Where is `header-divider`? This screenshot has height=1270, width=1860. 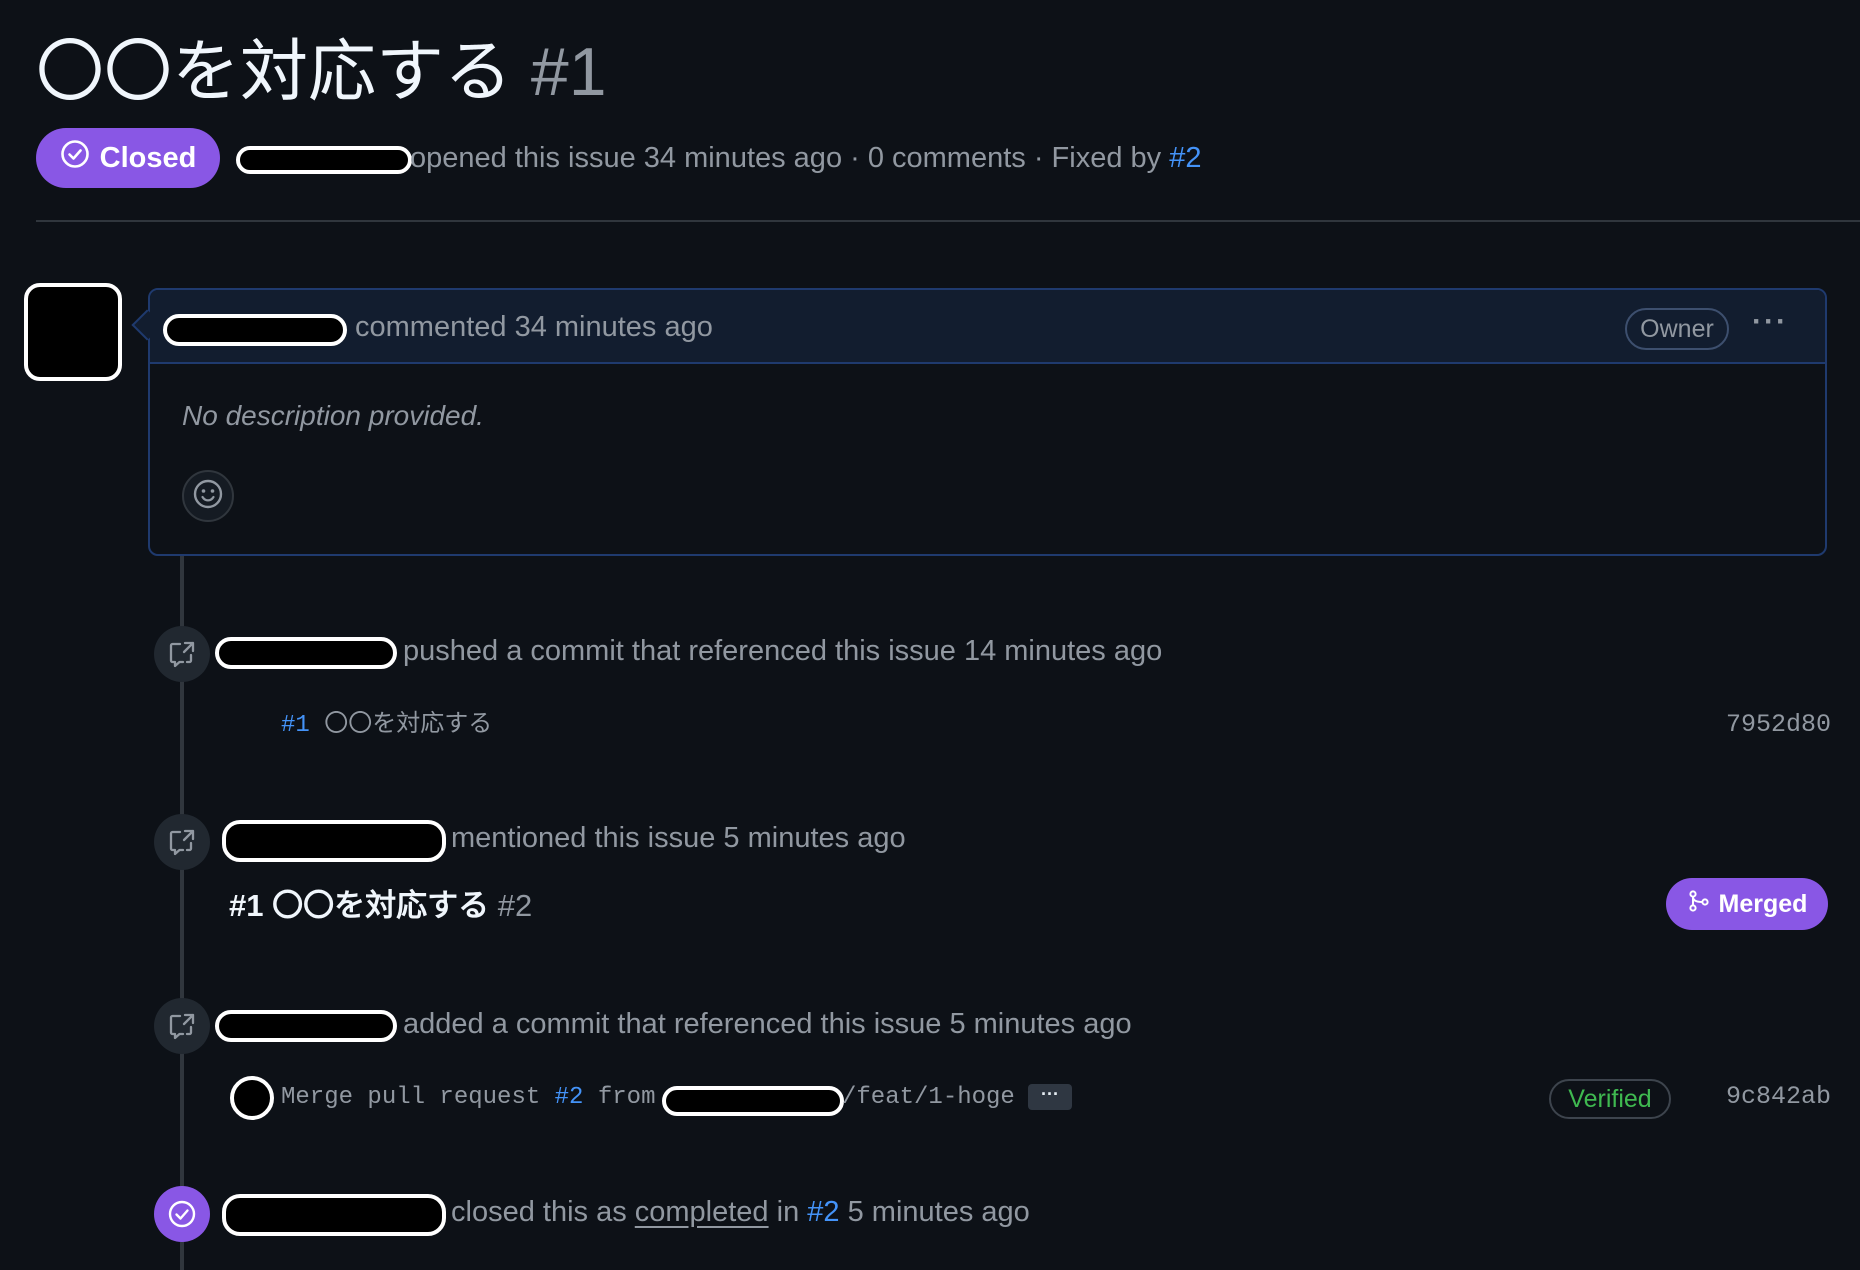
header-divider is located at coordinates (948, 221).